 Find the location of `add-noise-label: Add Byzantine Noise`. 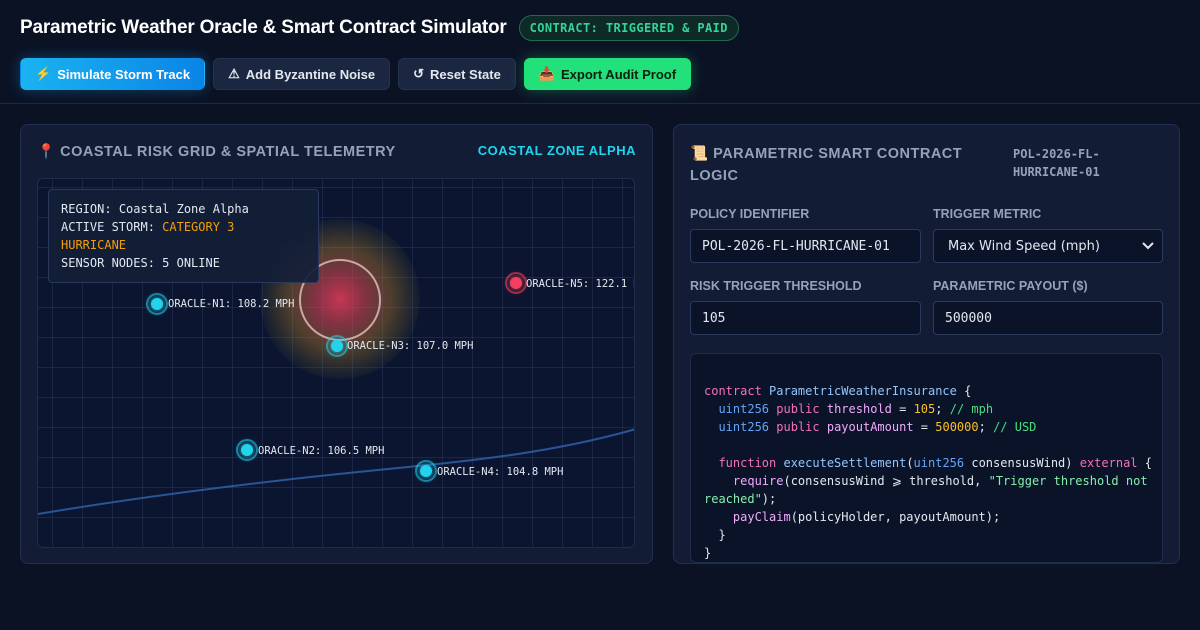

add-noise-label: Add Byzantine Noise is located at coordinates (310, 74).